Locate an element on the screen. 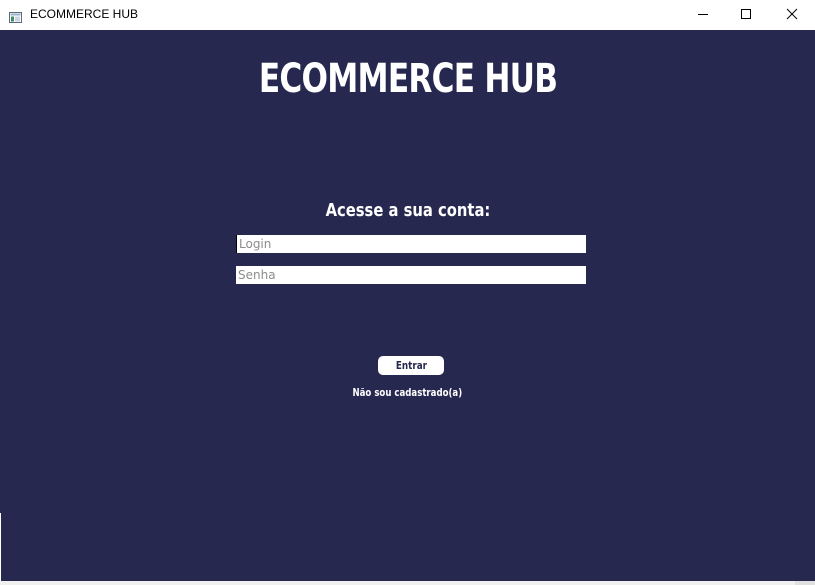 The width and height of the screenshot is (815, 585). resize-grip is located at coordinates (805, 583).